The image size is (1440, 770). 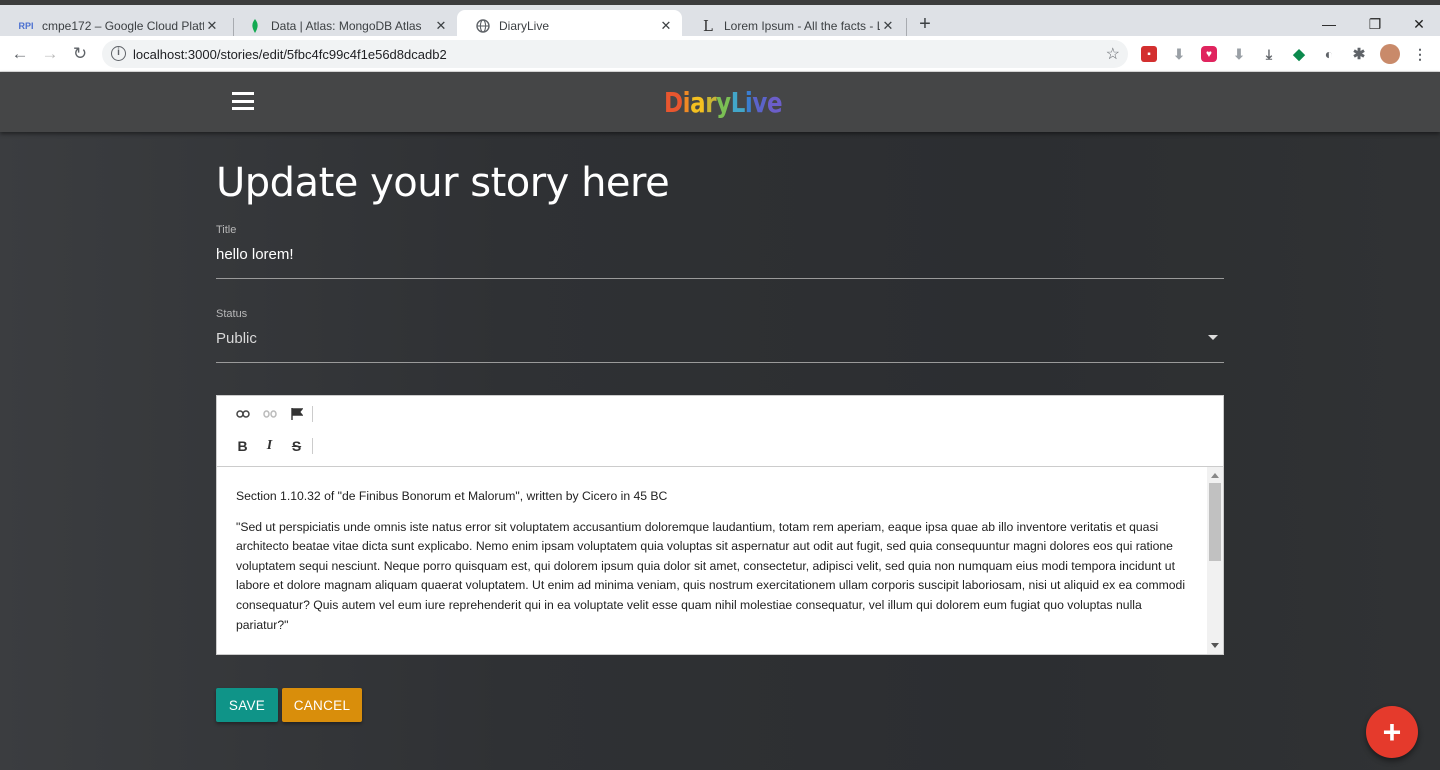 I want to click on save-button: SAVE, so click(x=247, y=705).